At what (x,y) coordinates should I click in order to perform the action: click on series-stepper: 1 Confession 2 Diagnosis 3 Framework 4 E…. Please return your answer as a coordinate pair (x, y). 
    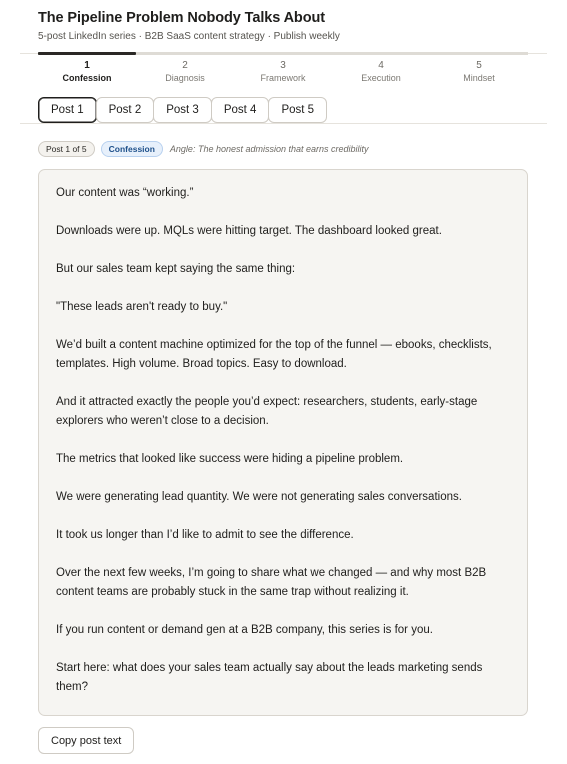
    Looking at the image, I should click on (283, 68).